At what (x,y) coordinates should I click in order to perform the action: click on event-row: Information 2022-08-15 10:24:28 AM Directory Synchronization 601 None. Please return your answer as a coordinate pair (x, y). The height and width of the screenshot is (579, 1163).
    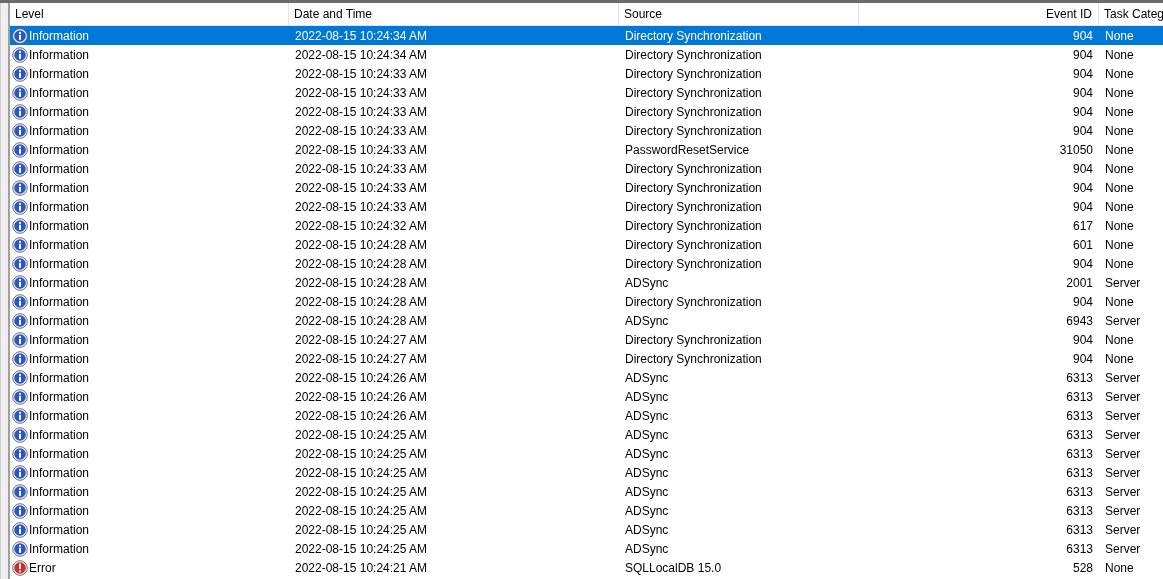
    Looking at the image, I should click on (586, 244).